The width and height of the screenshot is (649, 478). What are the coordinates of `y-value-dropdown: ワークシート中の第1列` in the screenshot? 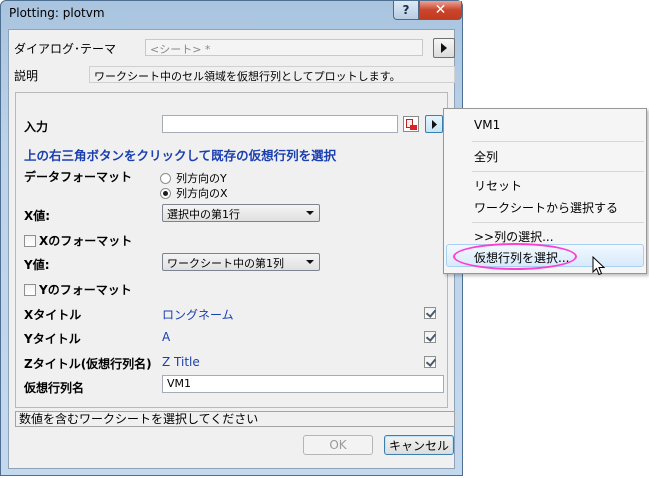 It's located at (241, 262).